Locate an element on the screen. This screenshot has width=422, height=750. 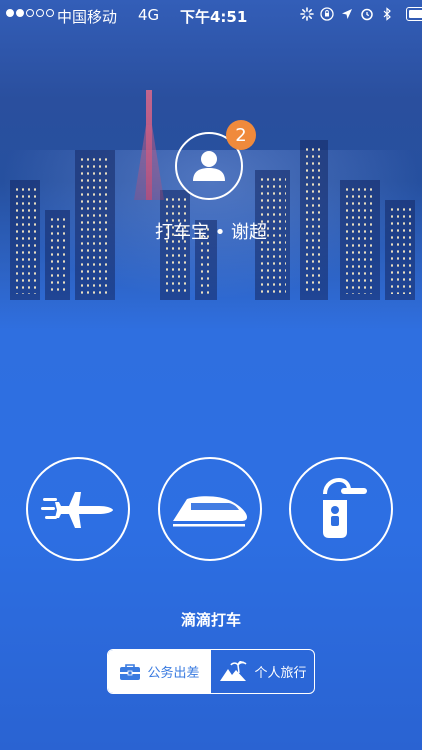
flight-service-button is located at coordinates (78, 509).